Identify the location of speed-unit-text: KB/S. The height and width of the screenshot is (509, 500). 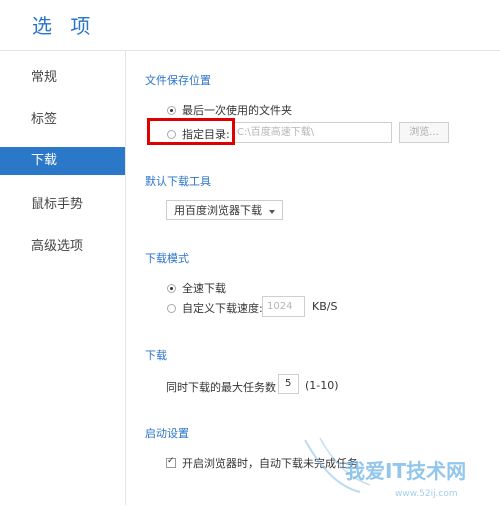
(325, 306).